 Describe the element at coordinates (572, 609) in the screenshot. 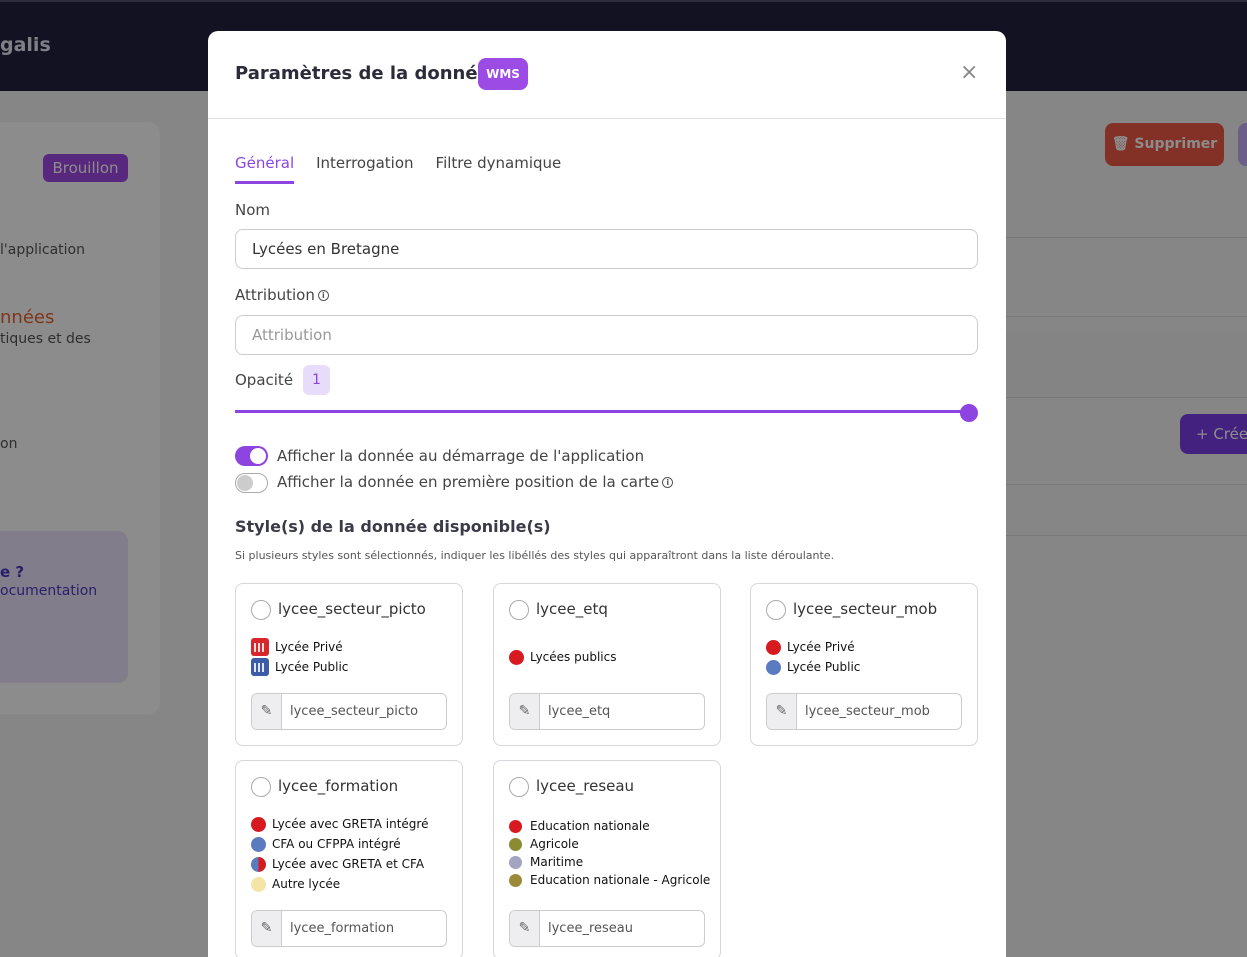

I see `style-name: lycee_etq` at that location.